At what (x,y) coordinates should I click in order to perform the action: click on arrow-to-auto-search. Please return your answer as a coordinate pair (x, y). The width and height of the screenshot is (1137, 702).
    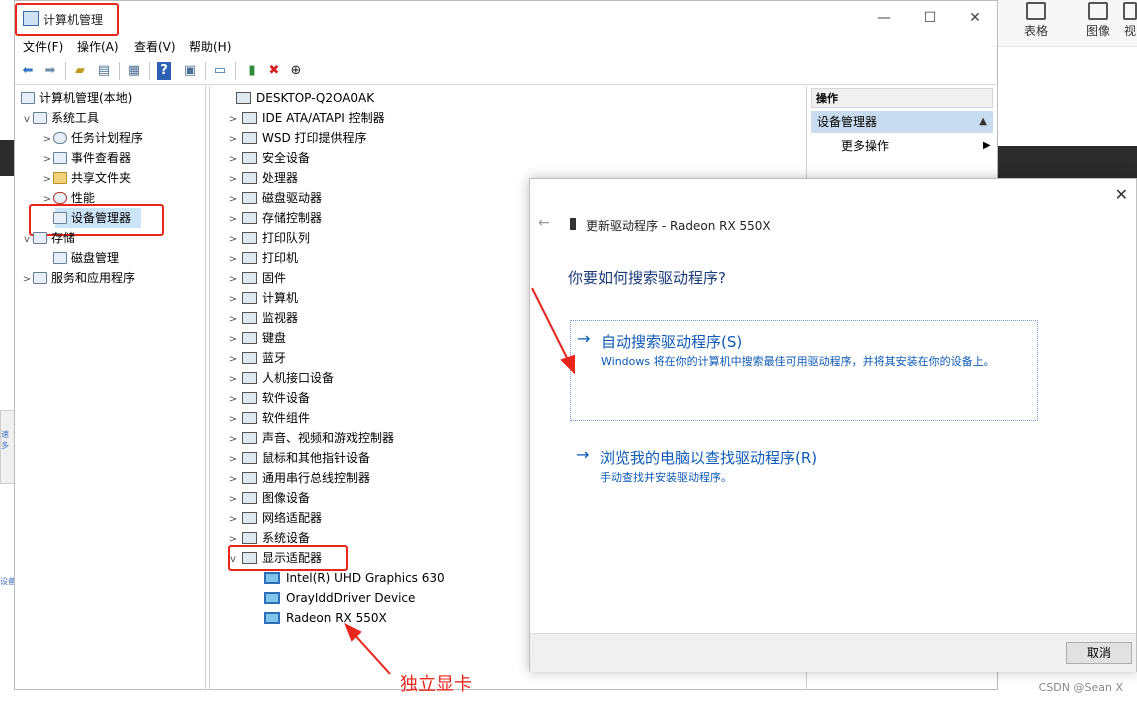
    Looking at the image, I should click on (553, 331).